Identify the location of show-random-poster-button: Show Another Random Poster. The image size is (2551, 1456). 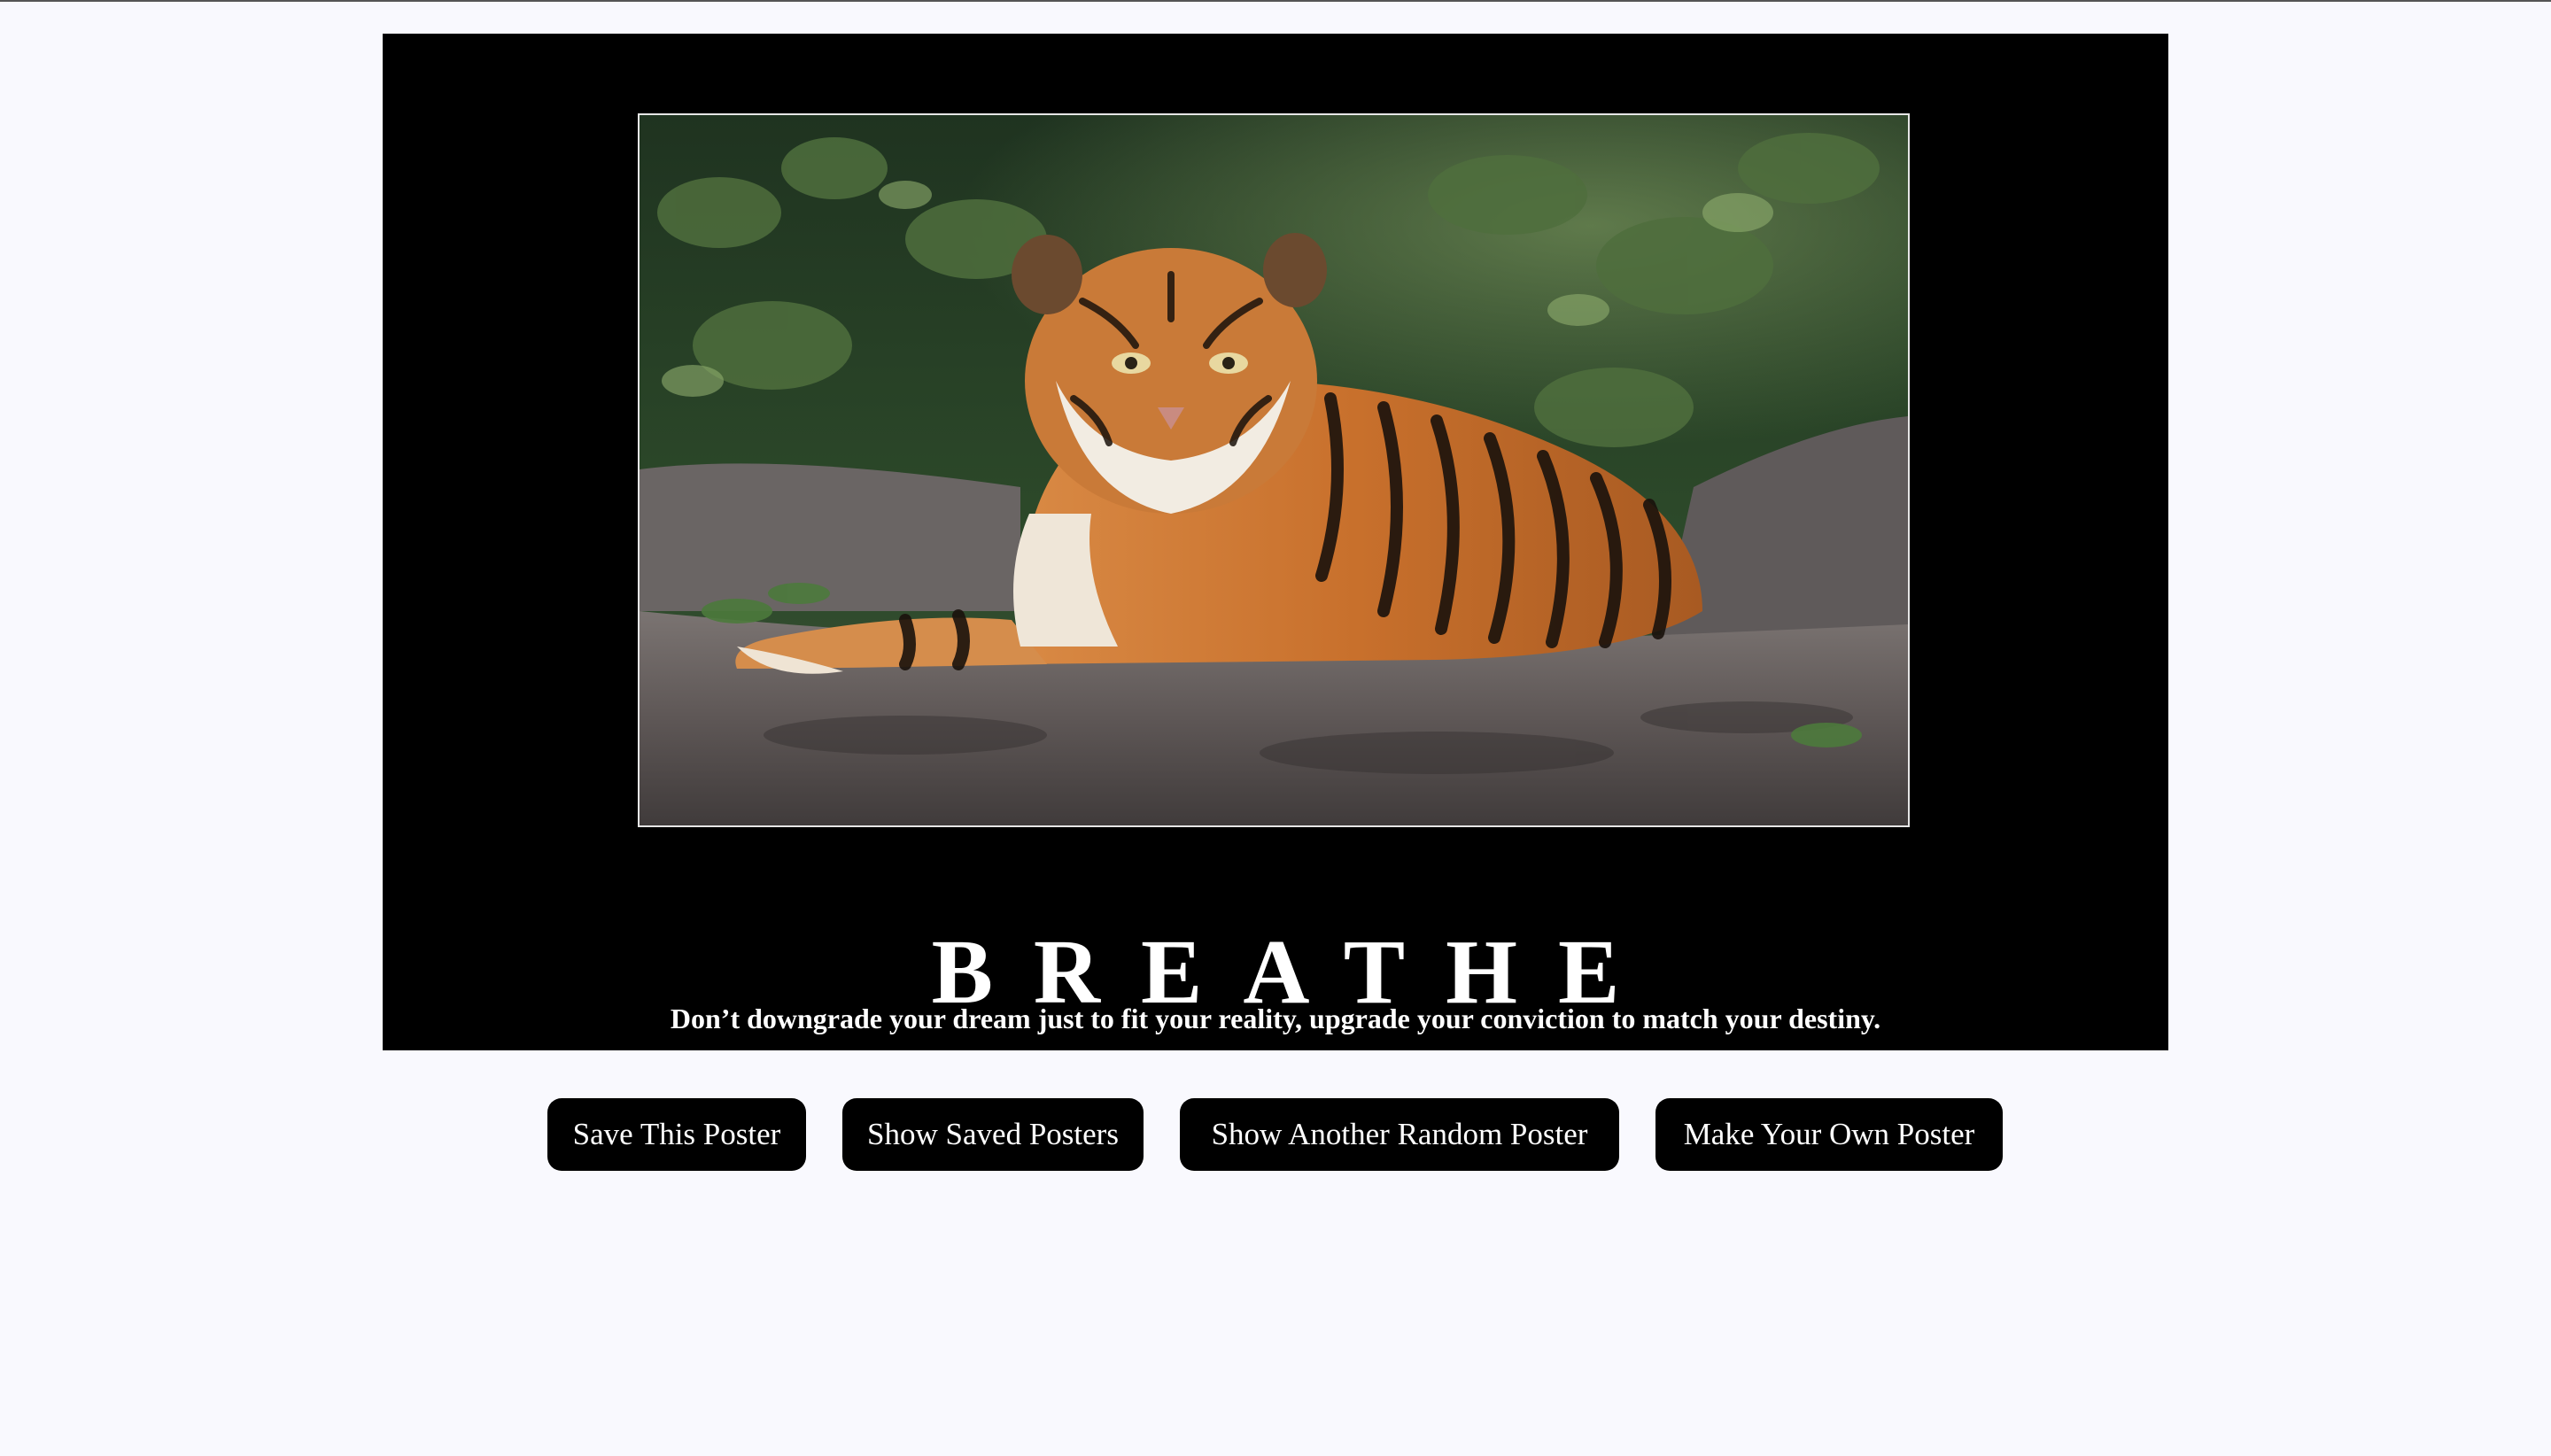
(1399, 1134).